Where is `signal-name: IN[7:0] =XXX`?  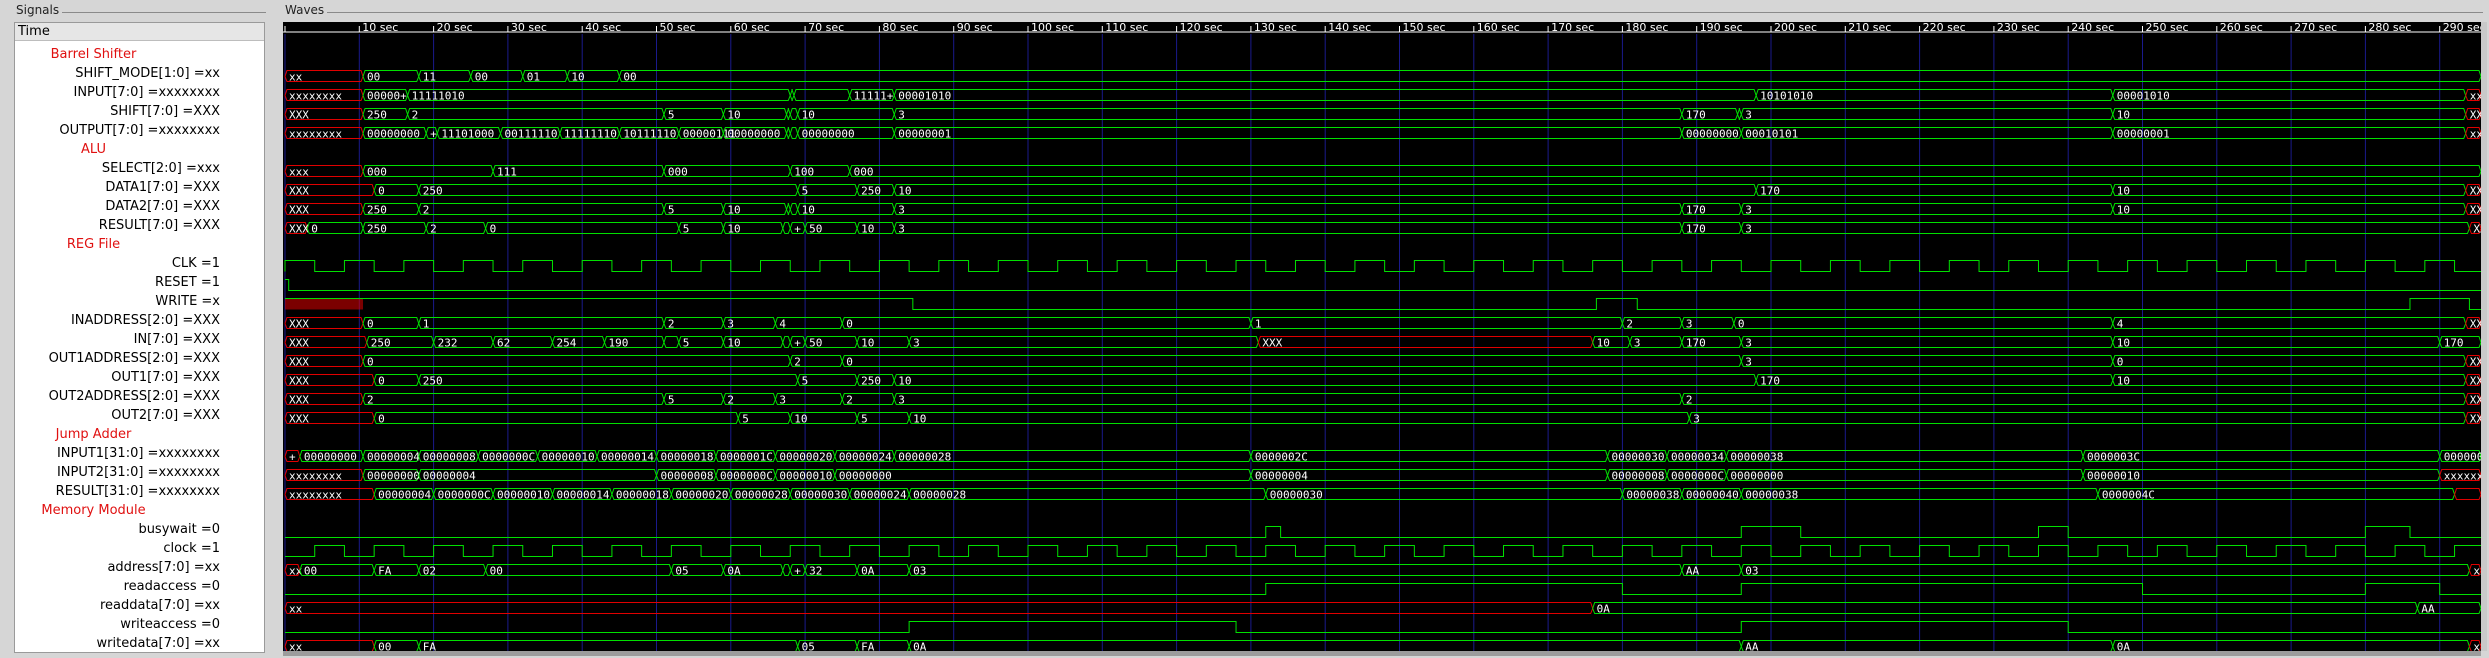
signal-name: IN[7:0] =XXX is located at coordinates (139, 339).